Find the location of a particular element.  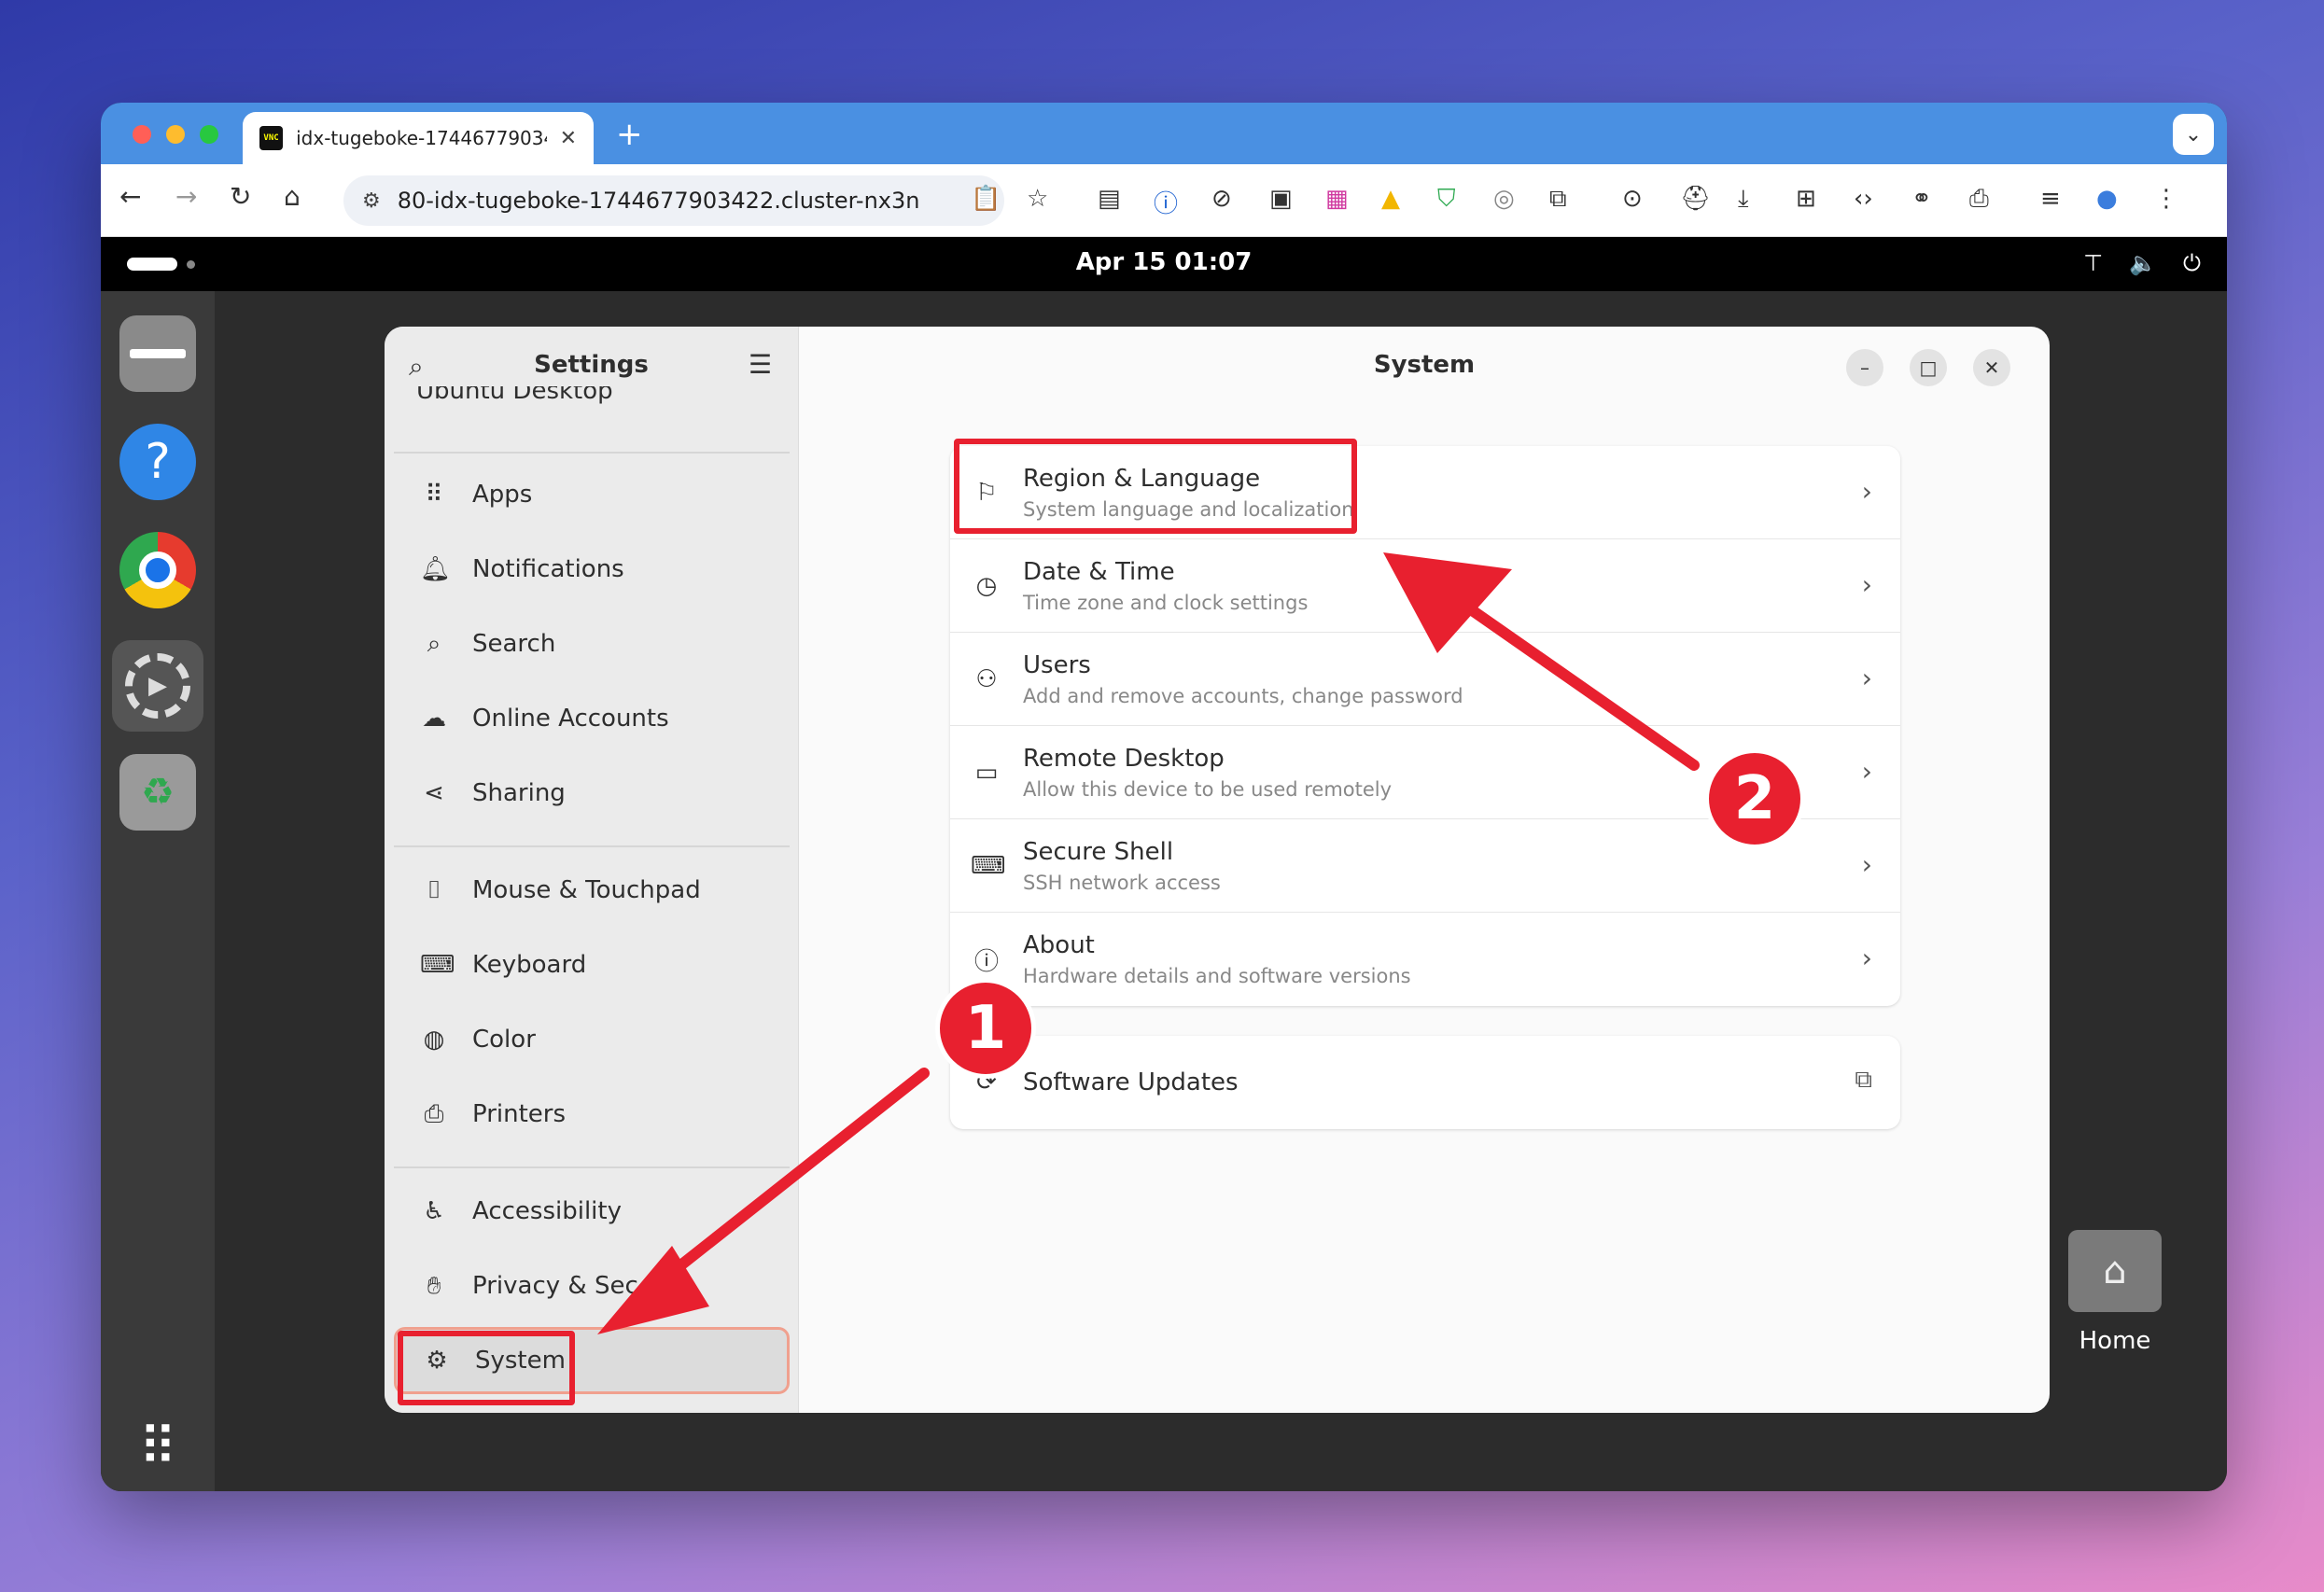

close-icon: ✕ is located at coordinates (1991, 367).